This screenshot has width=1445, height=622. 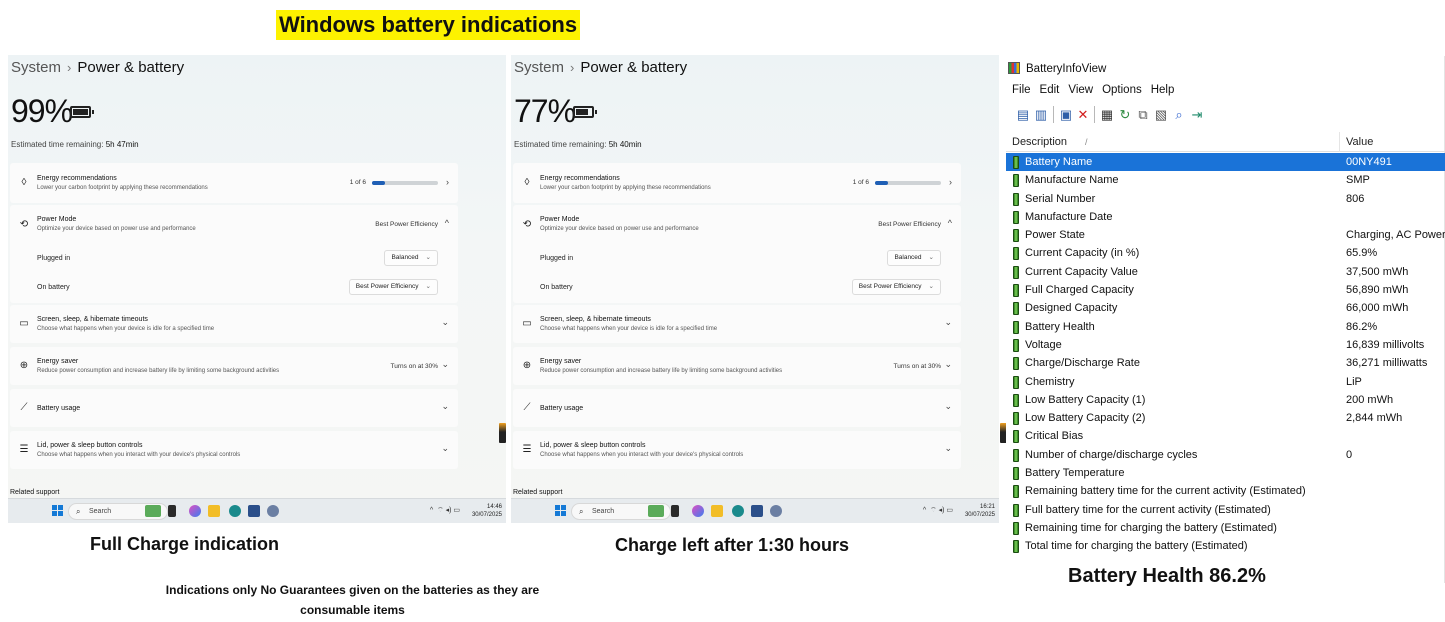 I want to click on col-value: Value, so click(x=1359, y=142).